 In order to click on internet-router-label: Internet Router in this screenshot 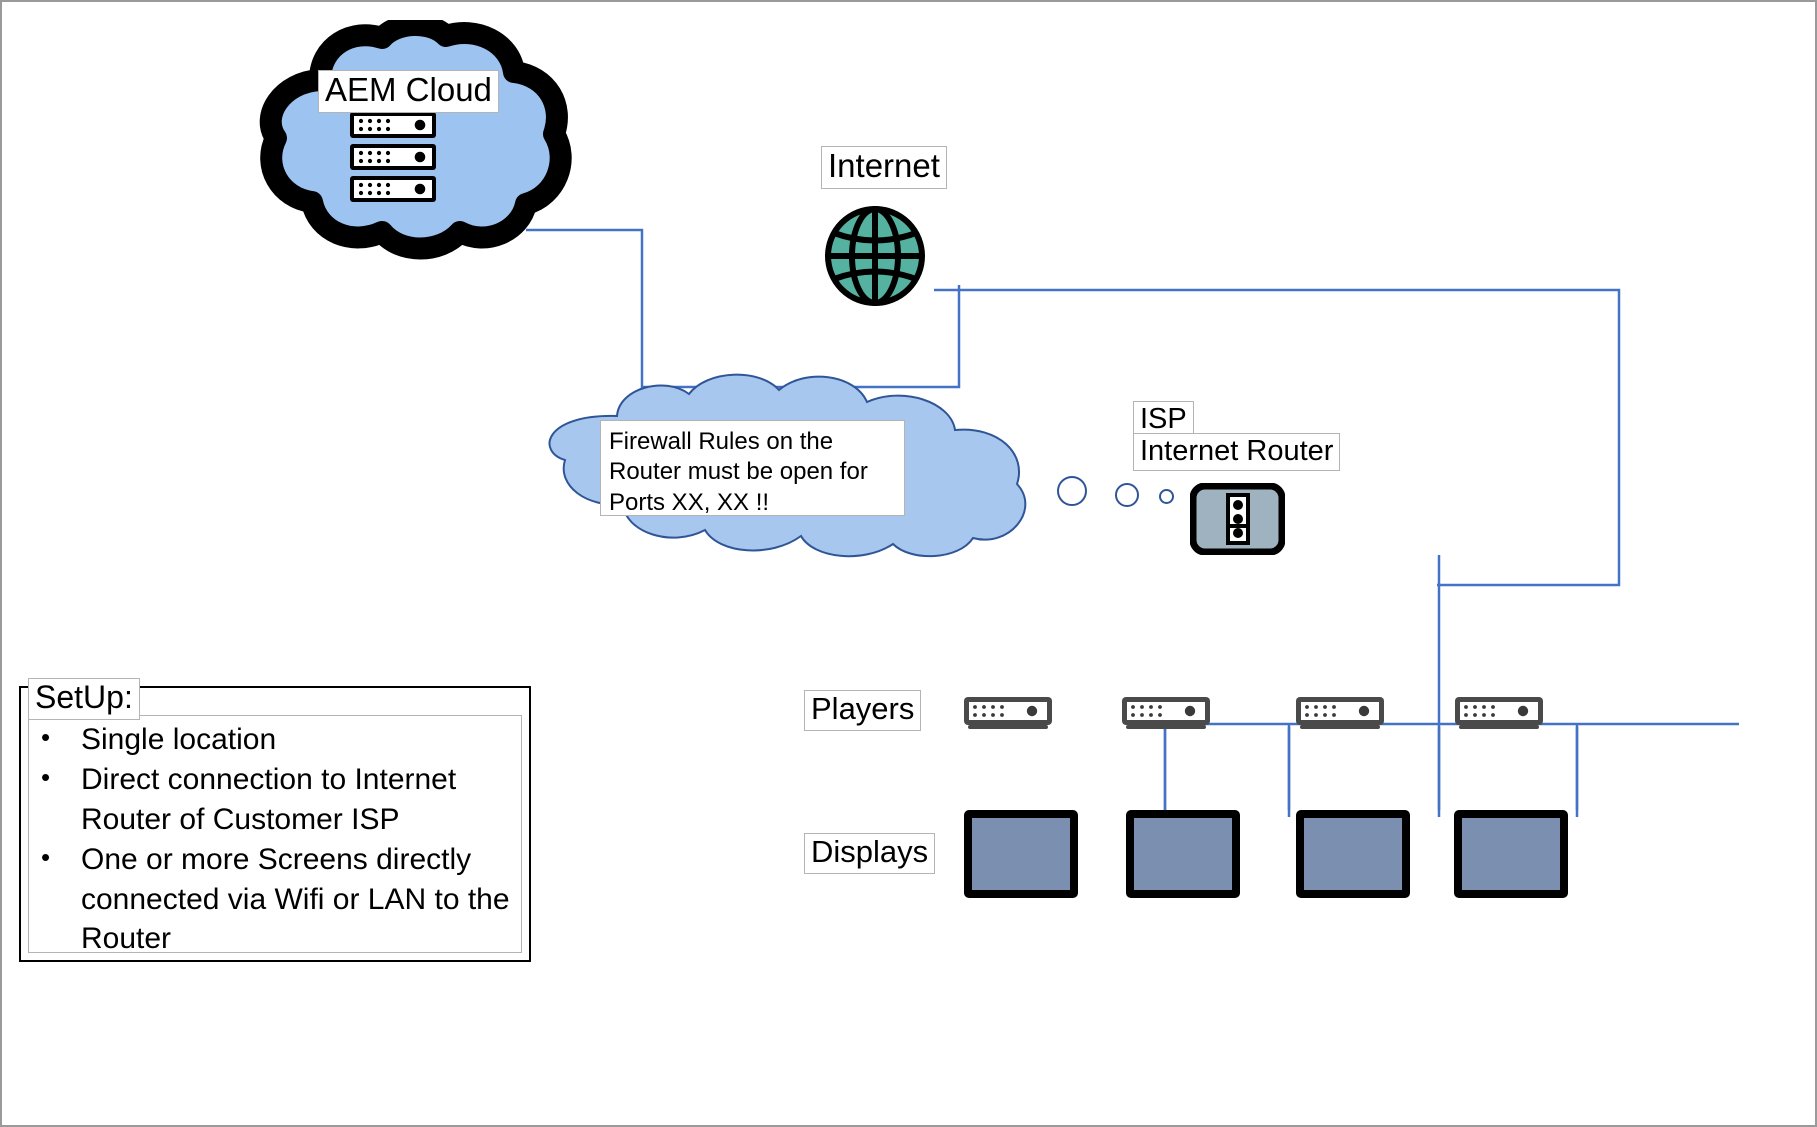, I will do `click(1237, 452)`.